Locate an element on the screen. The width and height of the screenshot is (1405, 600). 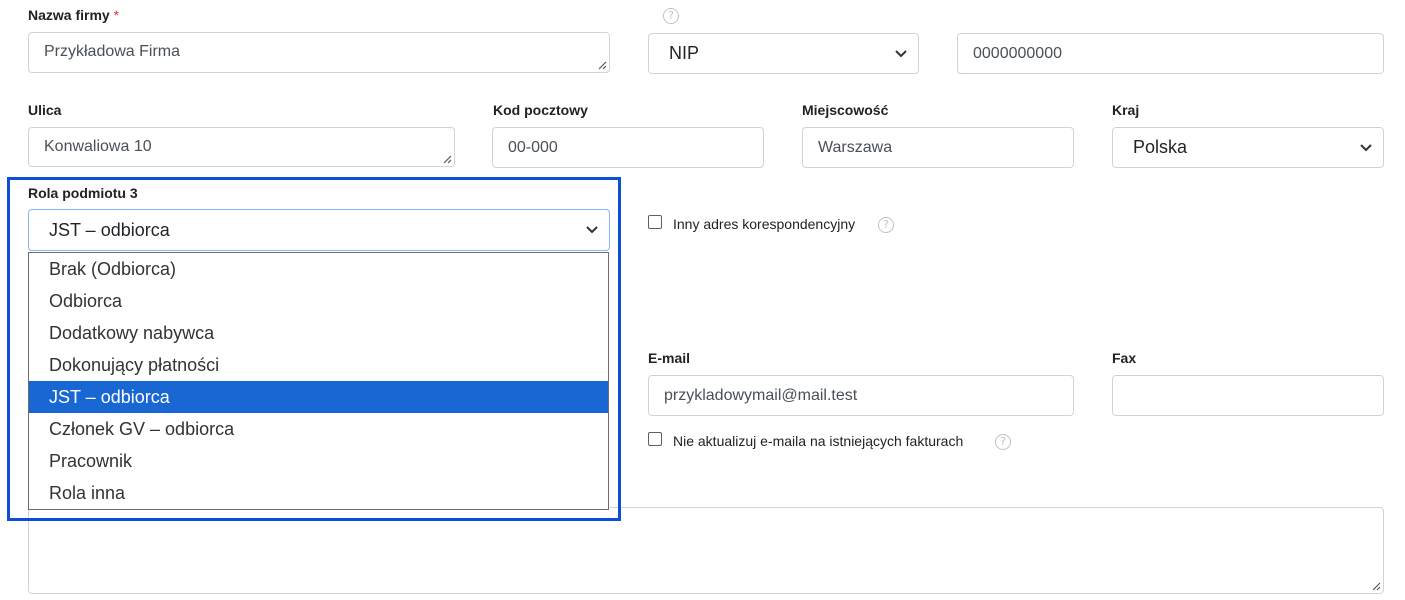
id-number-input: 0000000000 is located at coordinates (1170, 53).